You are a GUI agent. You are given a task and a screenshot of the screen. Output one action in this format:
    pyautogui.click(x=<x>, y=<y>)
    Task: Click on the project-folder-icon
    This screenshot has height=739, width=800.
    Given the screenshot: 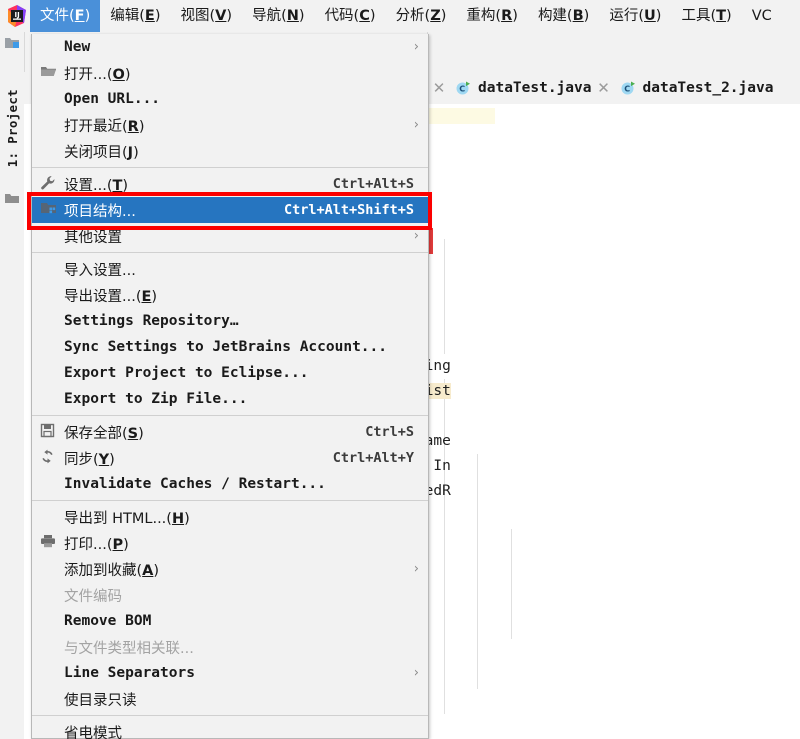 What is the action you would take?
    pyautogui.click(x=12, y=43)
    